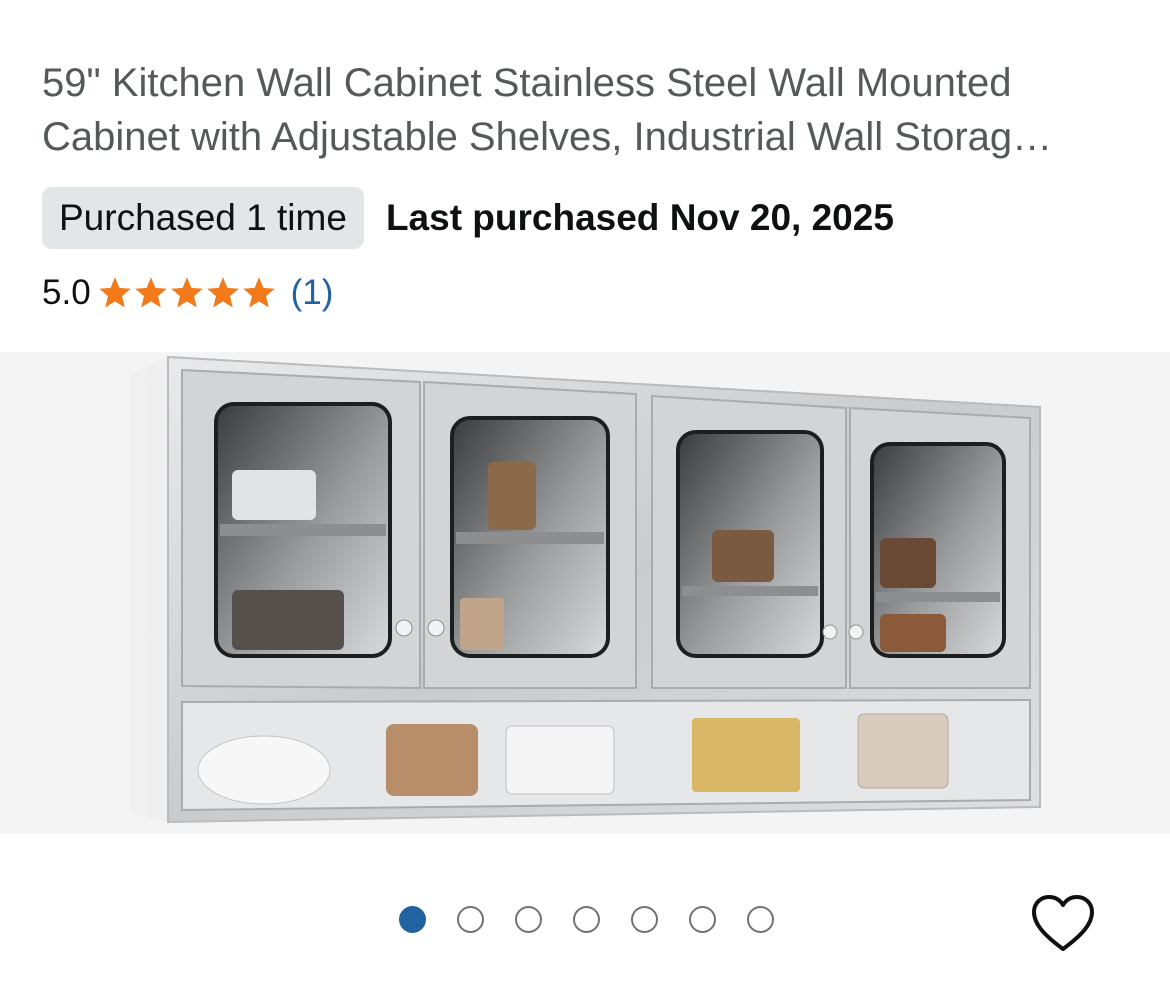 The height and width of the screenshot is (981, 1170). I want to click on rating-value: 5.0, so click(66, 292).